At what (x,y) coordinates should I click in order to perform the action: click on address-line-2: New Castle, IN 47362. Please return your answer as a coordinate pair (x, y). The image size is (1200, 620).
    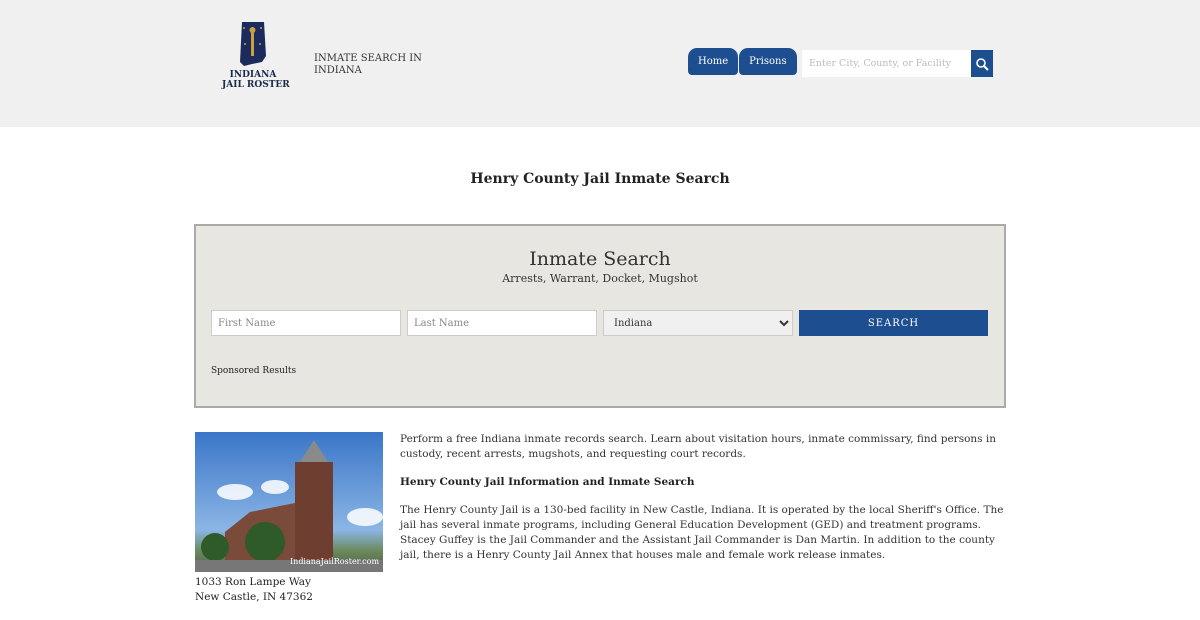
    Looking at the image, I should click on (254, 597).